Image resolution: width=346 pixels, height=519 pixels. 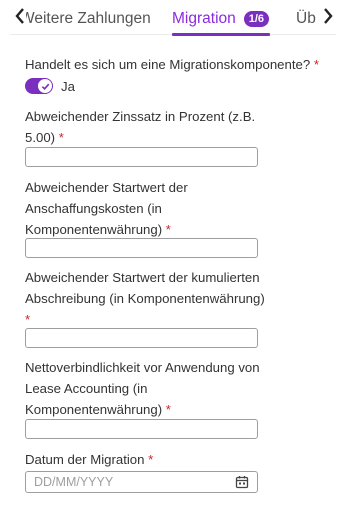 I want to click on step-badge: 1/6, so click(x=256, y=19).